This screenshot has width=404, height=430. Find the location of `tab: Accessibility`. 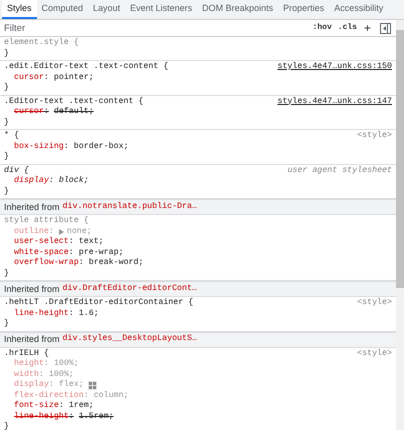

tab: Accessibility is located at coordinates (358, 9).